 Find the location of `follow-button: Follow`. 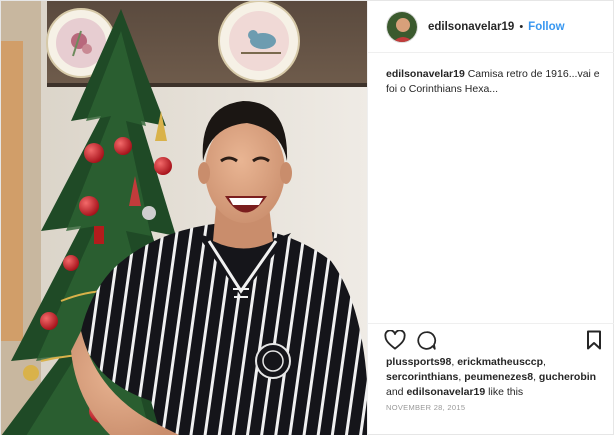

follow-button: Follow is located at coordinates (546, 27).